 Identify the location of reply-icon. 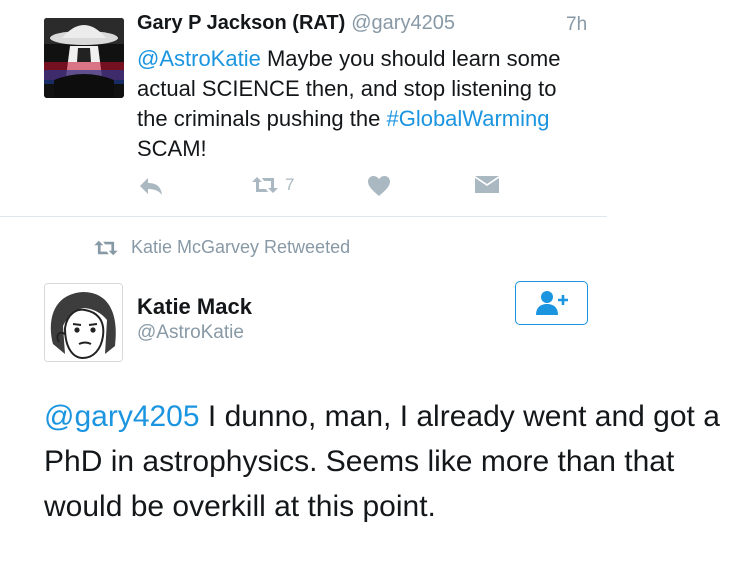
(151, 186).